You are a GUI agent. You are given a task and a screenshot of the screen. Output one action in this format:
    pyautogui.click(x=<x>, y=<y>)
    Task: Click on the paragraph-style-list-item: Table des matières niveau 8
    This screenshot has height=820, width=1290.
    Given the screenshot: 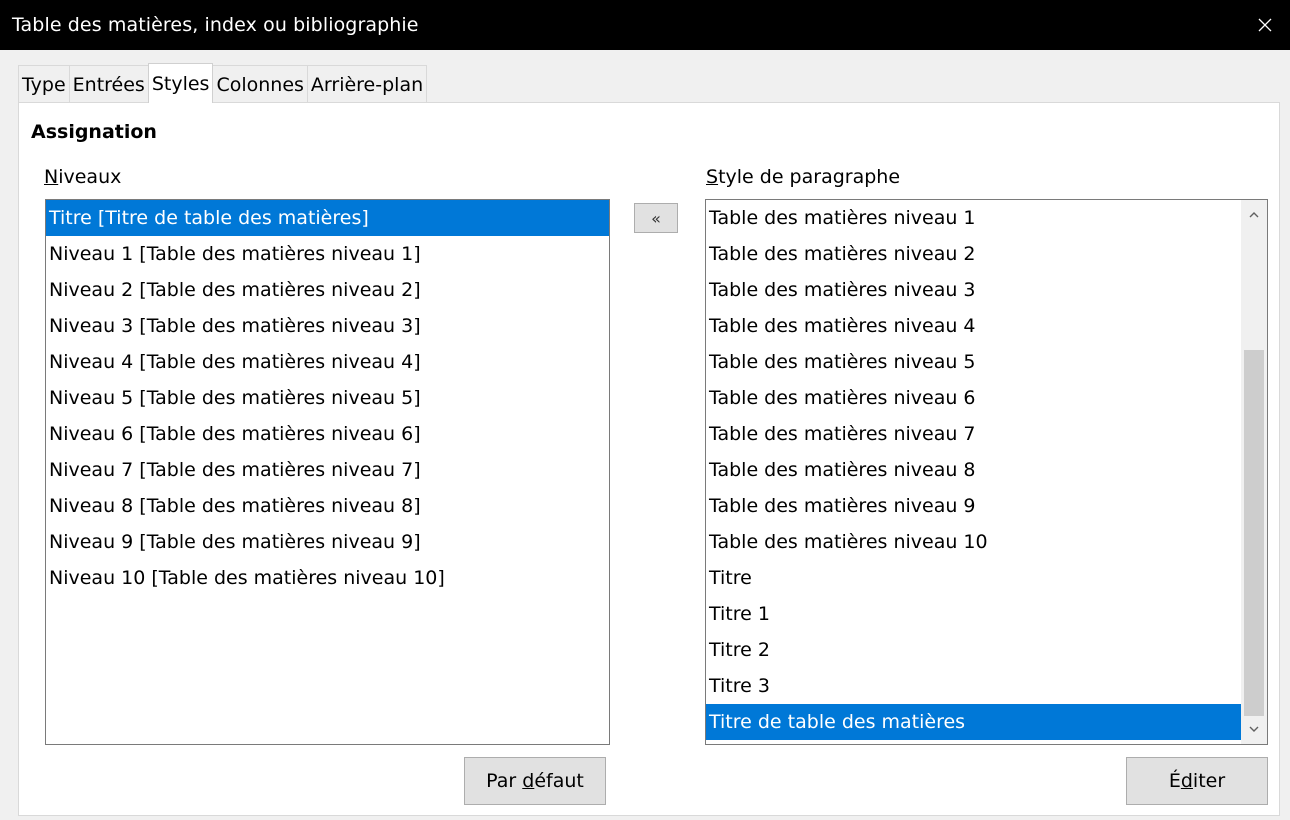 What is the action you would take?
    pyautogui.click(x=973, y=470)
    